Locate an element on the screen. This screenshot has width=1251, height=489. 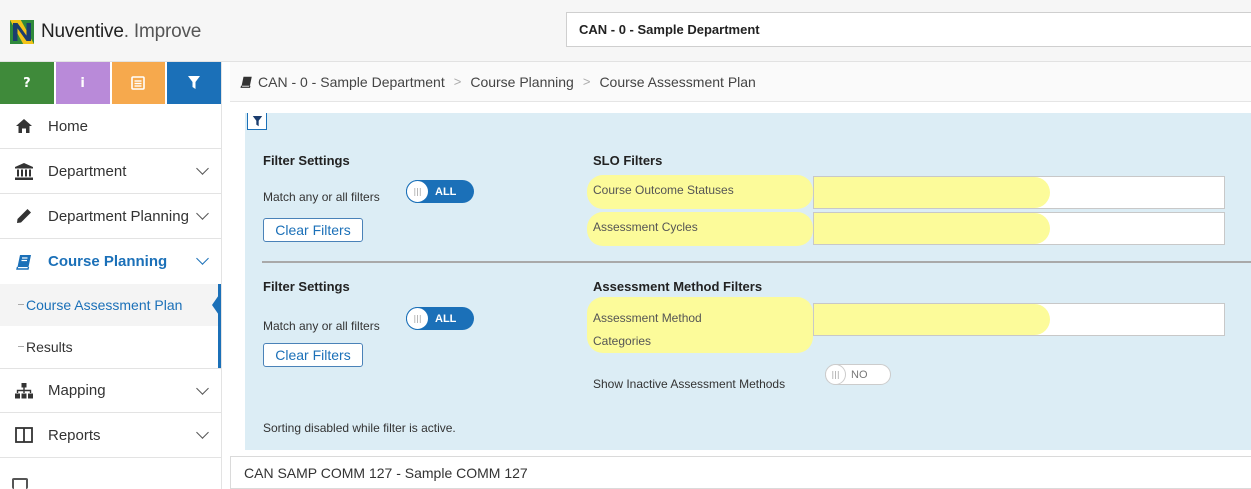
sidebar-item-department: Department is located at coordinates (110, 171).